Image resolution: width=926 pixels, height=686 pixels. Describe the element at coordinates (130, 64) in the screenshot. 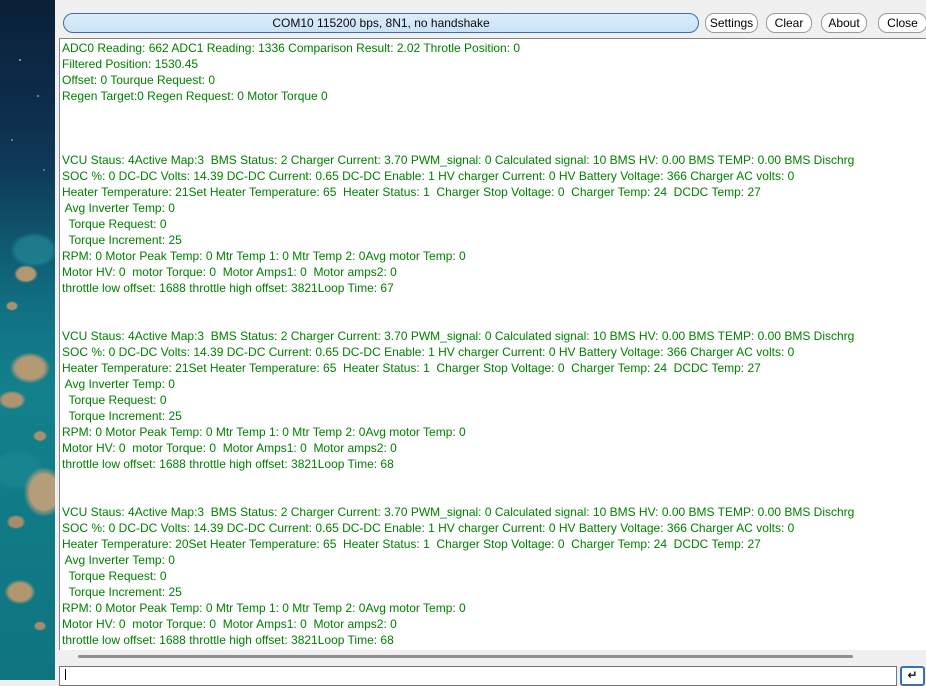

I see `terminal-line: Filtered Position: 1530.45` at that location.